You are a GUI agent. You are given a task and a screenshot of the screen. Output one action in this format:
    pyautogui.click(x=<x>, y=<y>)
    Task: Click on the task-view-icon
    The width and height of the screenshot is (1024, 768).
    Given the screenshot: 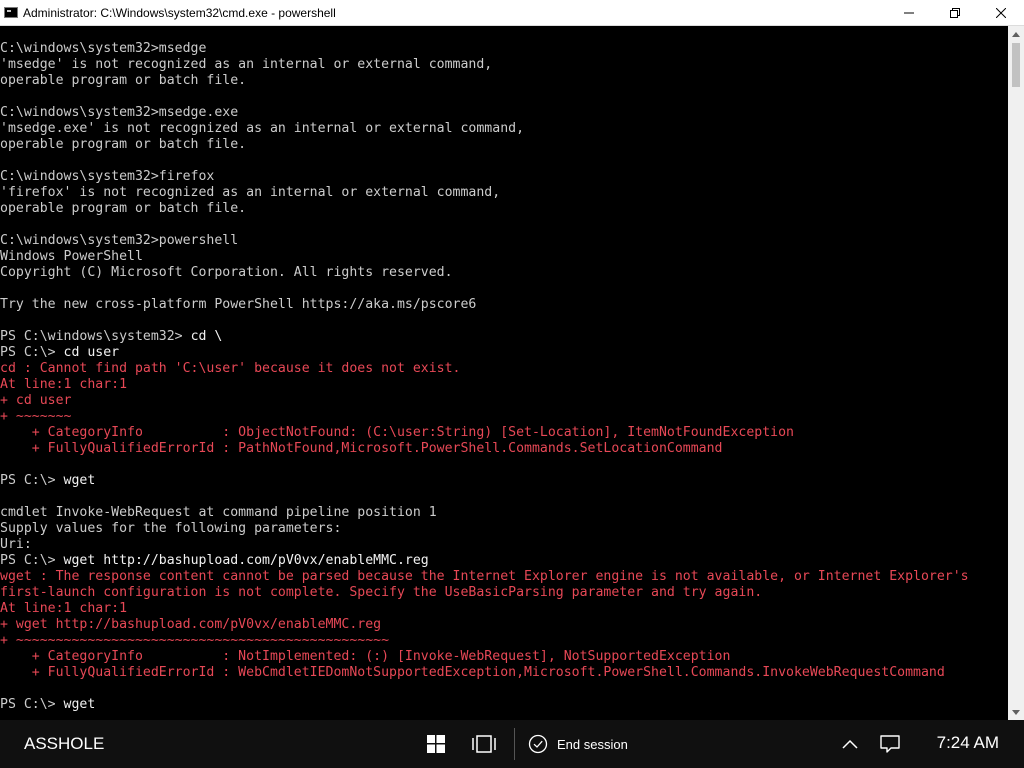 What is the action you would take?
    pyautogui.click(x=484, y=744)
    